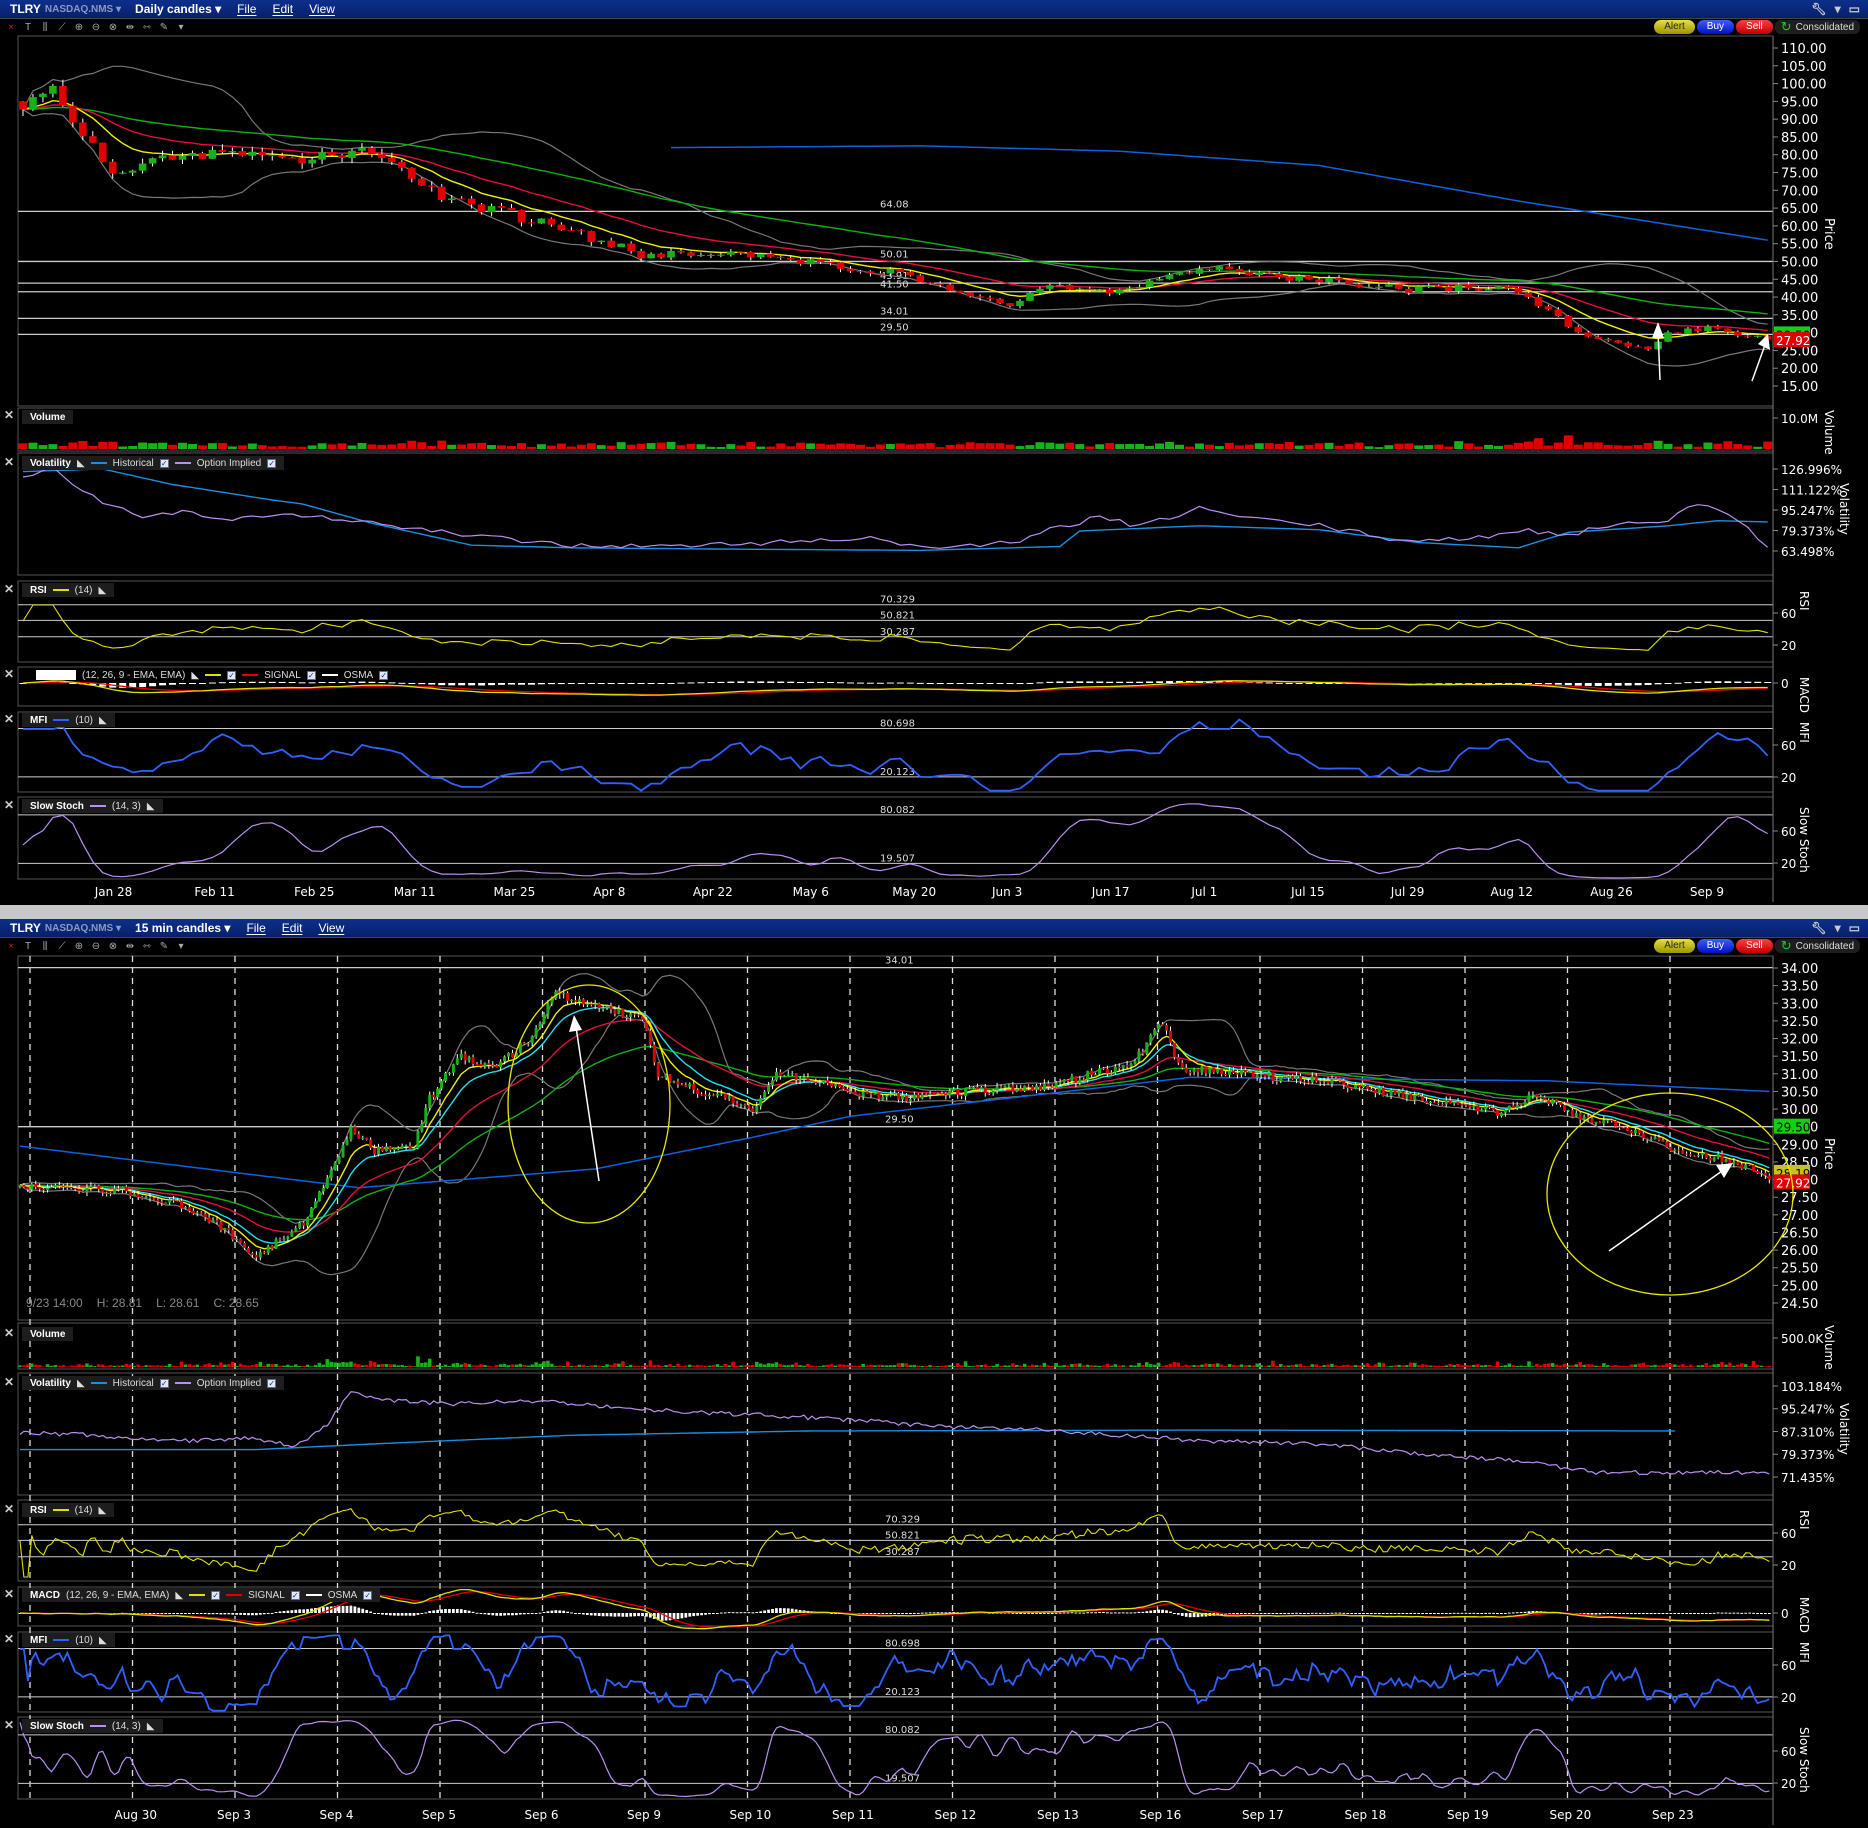 The width and height of the screenshot is (1868, 1828). What do you see at coordinates (182, 928) in the screenshot?
I see `timeframe-dropdown: 15 min candles ▾` at bounding box center [182, 928].